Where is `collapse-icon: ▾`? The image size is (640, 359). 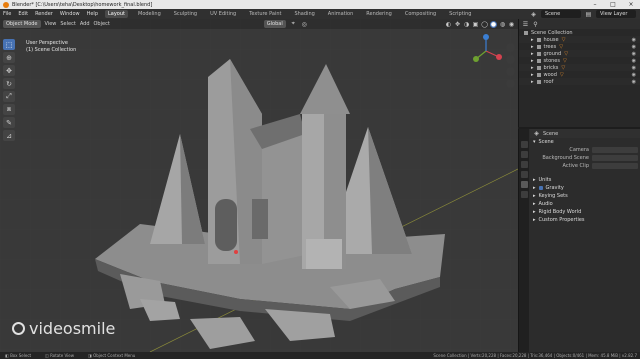 collapse-icon: ▾ is located at coordinates (534, 142).